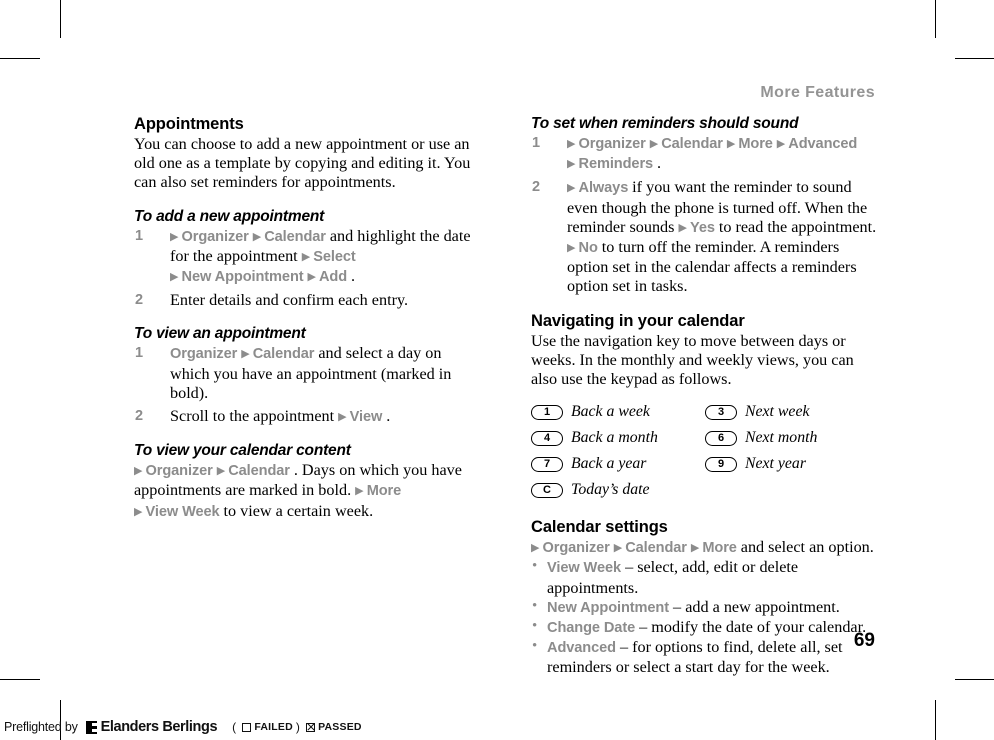 This screenshot has height=740, width=994. Describe the element at coordinates (584, 568) in the screenshot. I see `option-term: View Week` at that location.